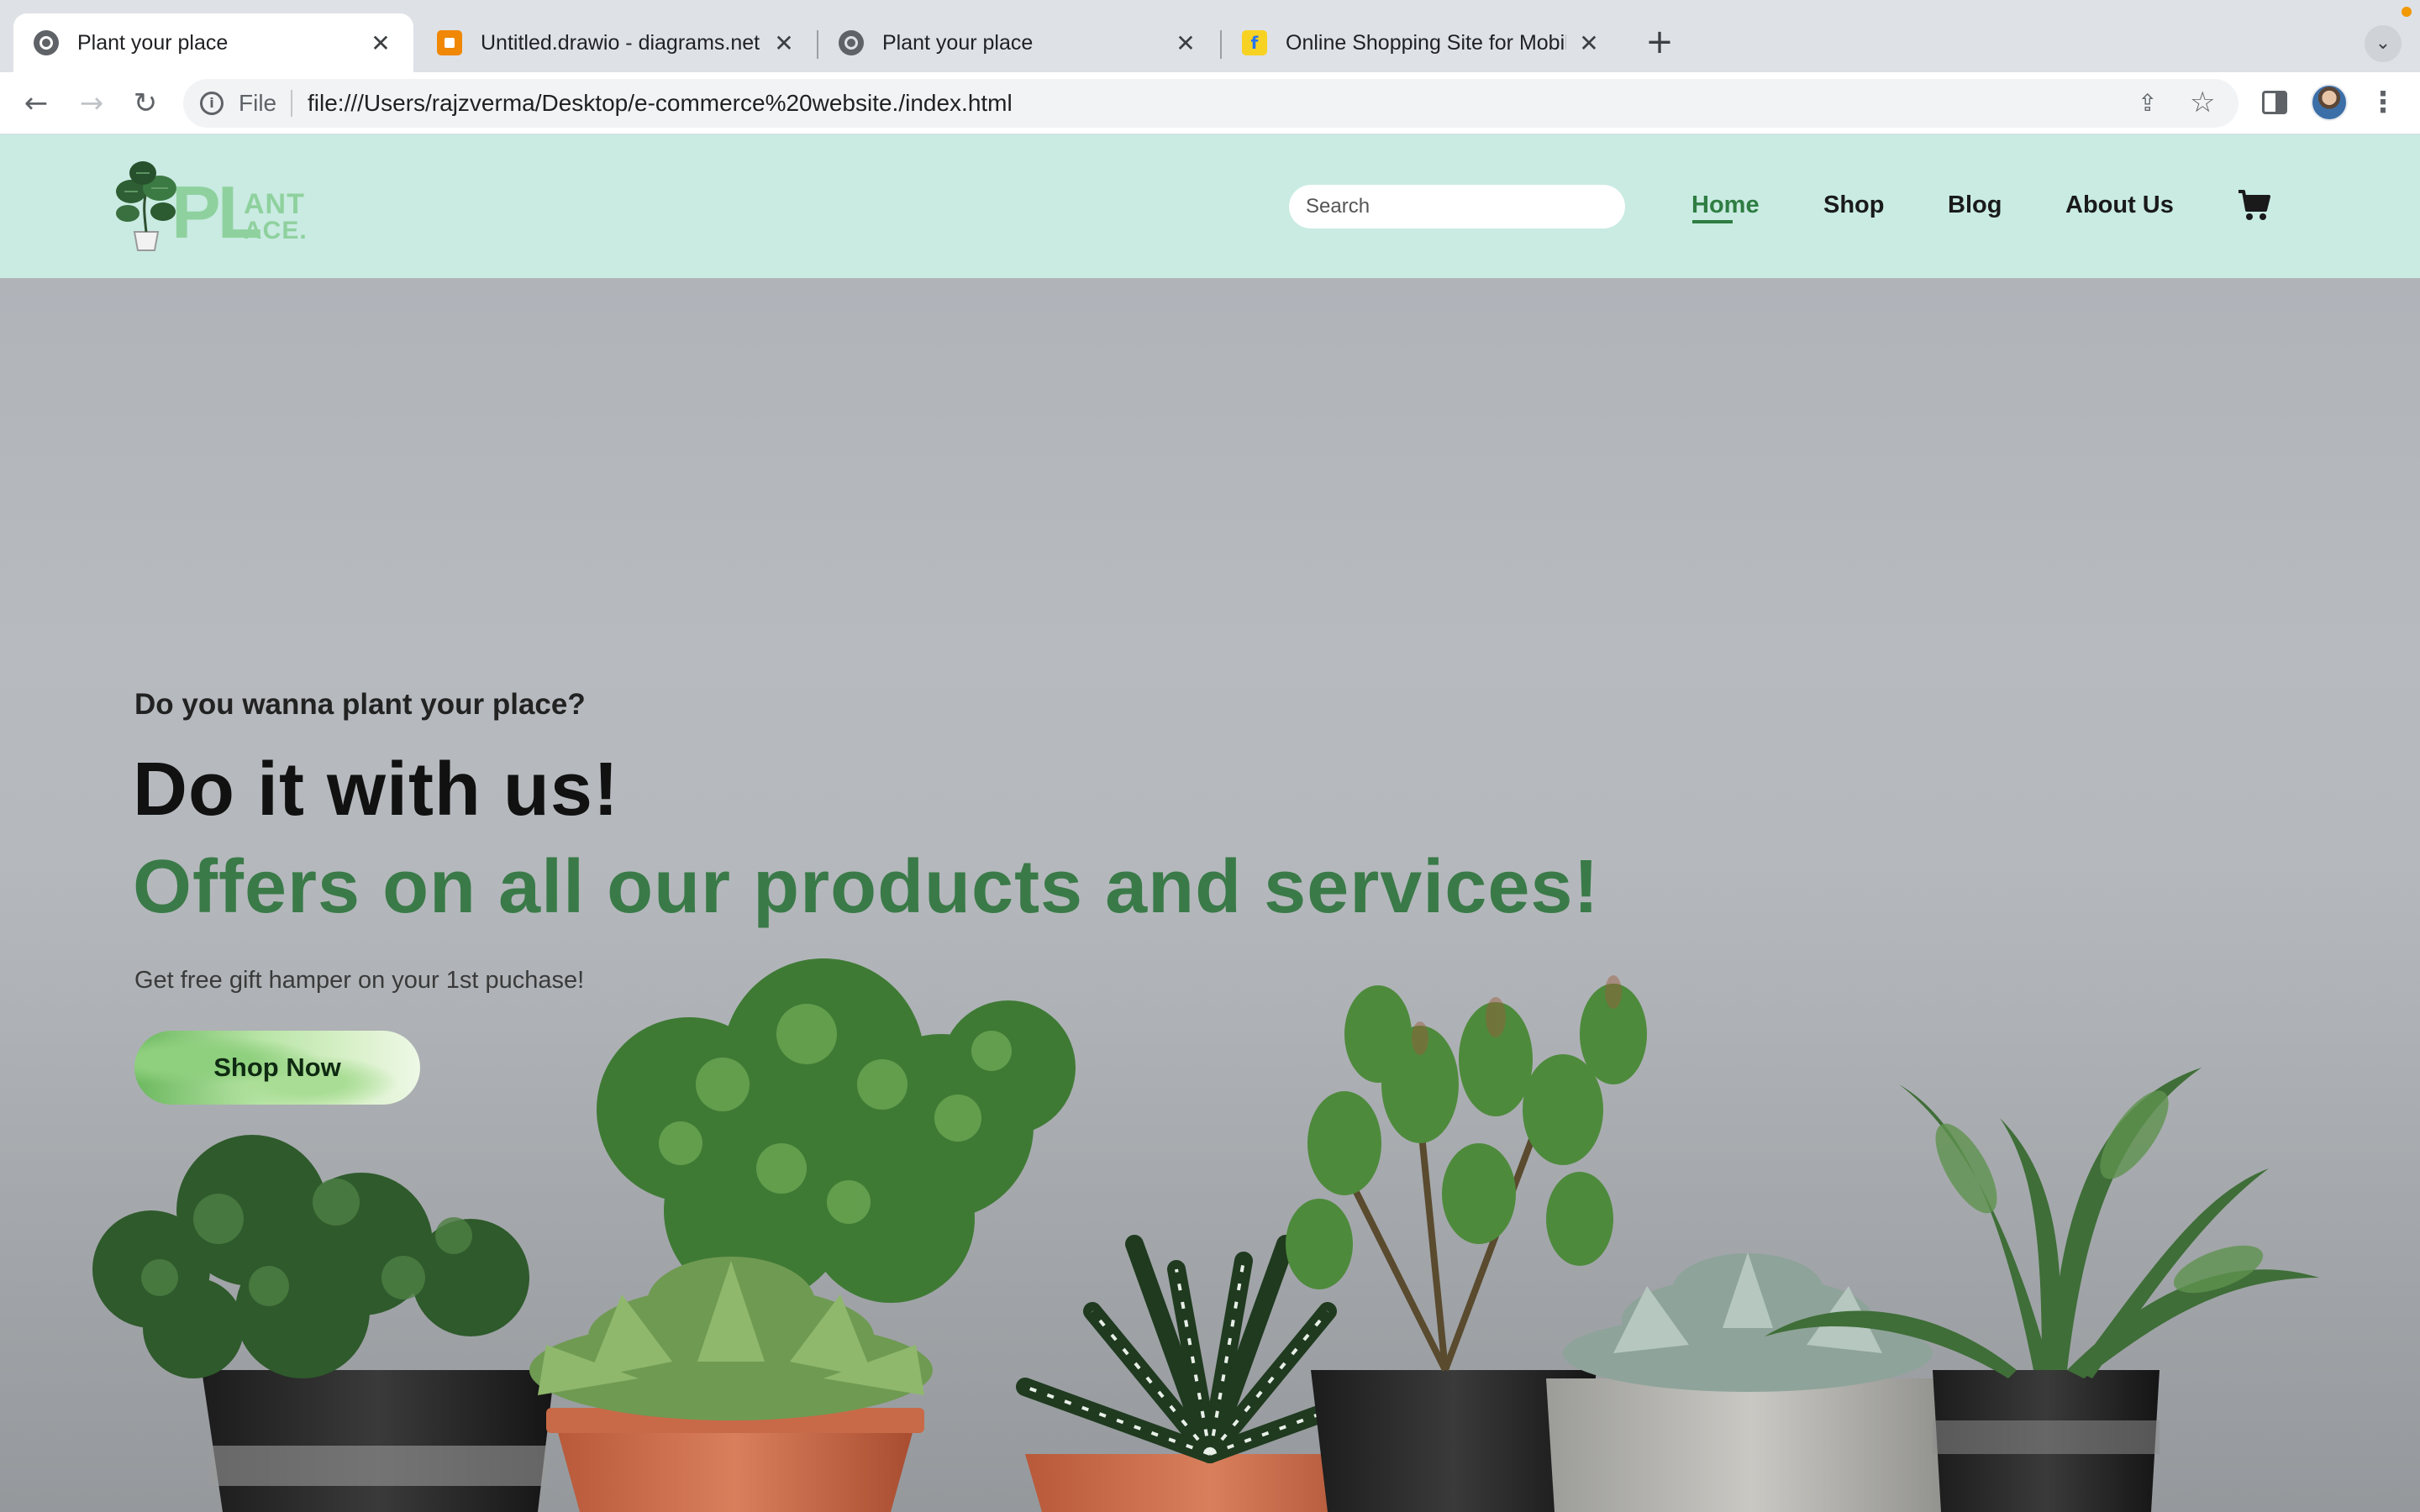  I want to click on flipkart-icon, so click(1255, 42).